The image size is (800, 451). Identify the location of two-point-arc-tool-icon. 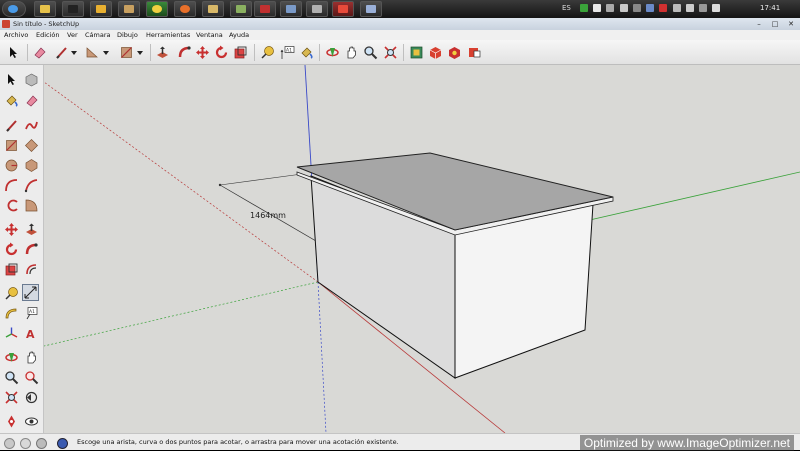
(31, 185).